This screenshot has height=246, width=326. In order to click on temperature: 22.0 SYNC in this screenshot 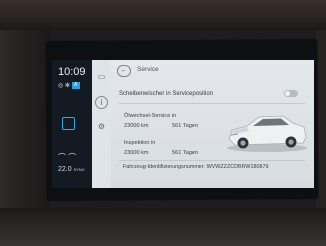, I will do `click(71, 169)`.